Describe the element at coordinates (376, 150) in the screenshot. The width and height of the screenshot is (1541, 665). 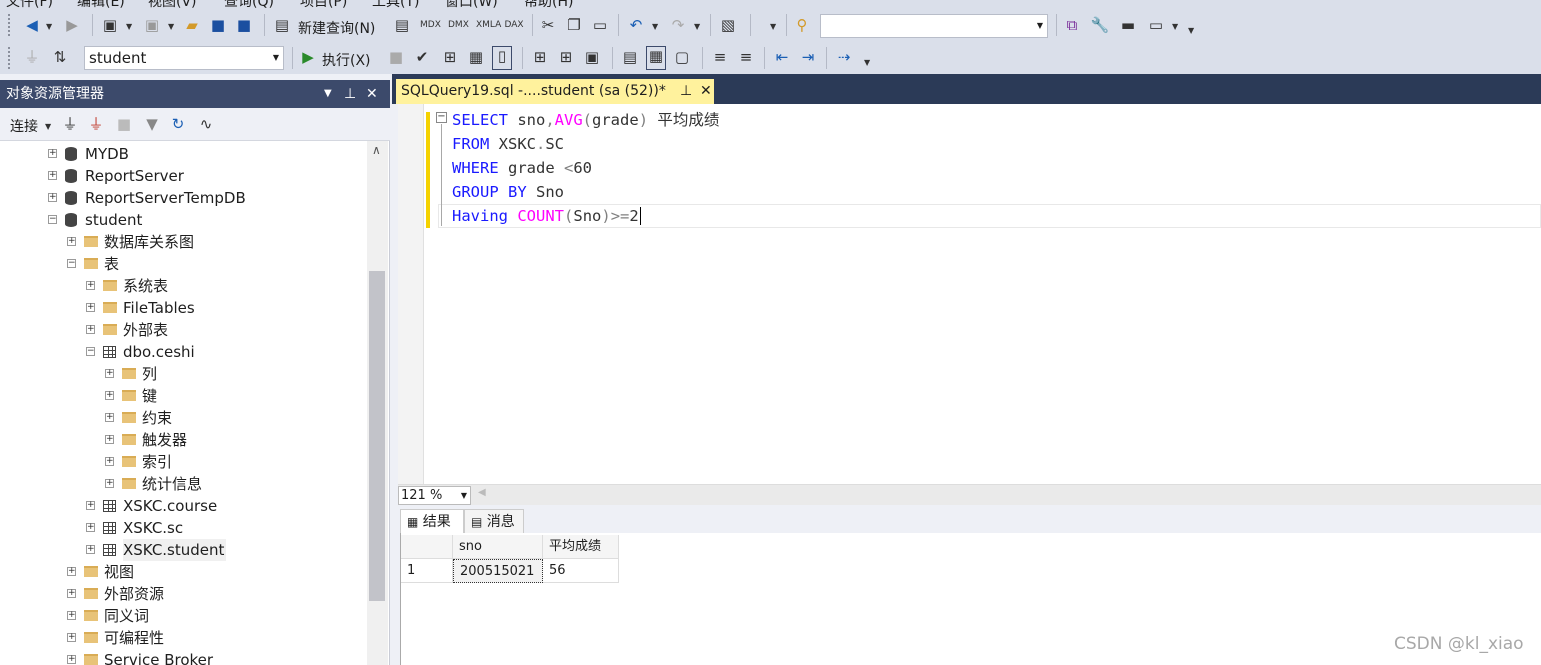
I see `scroll-up-icon: ∧` at that location.